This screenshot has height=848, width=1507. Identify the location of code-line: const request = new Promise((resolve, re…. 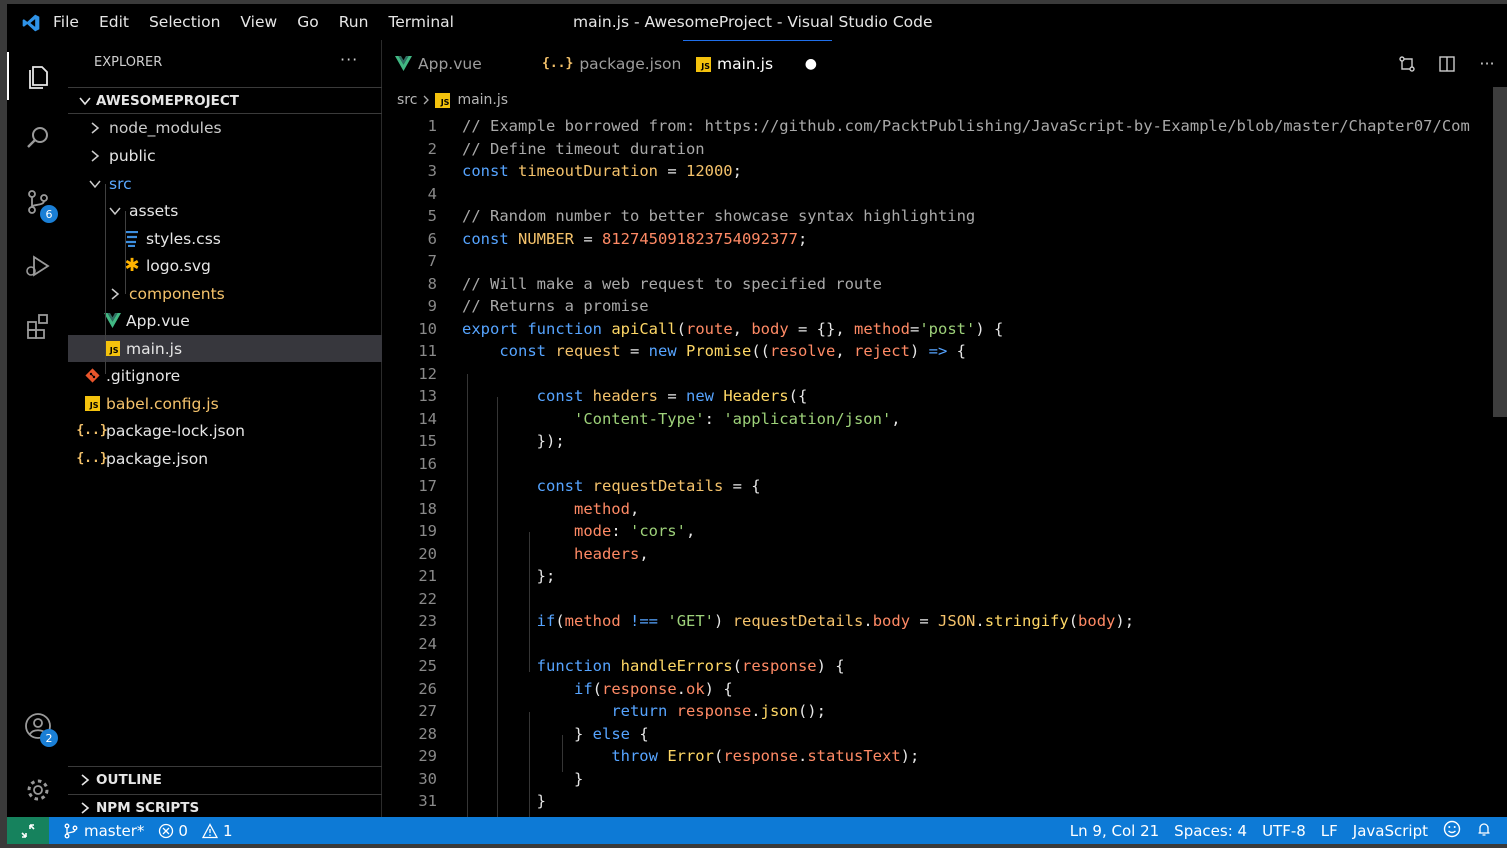
(714, 351).